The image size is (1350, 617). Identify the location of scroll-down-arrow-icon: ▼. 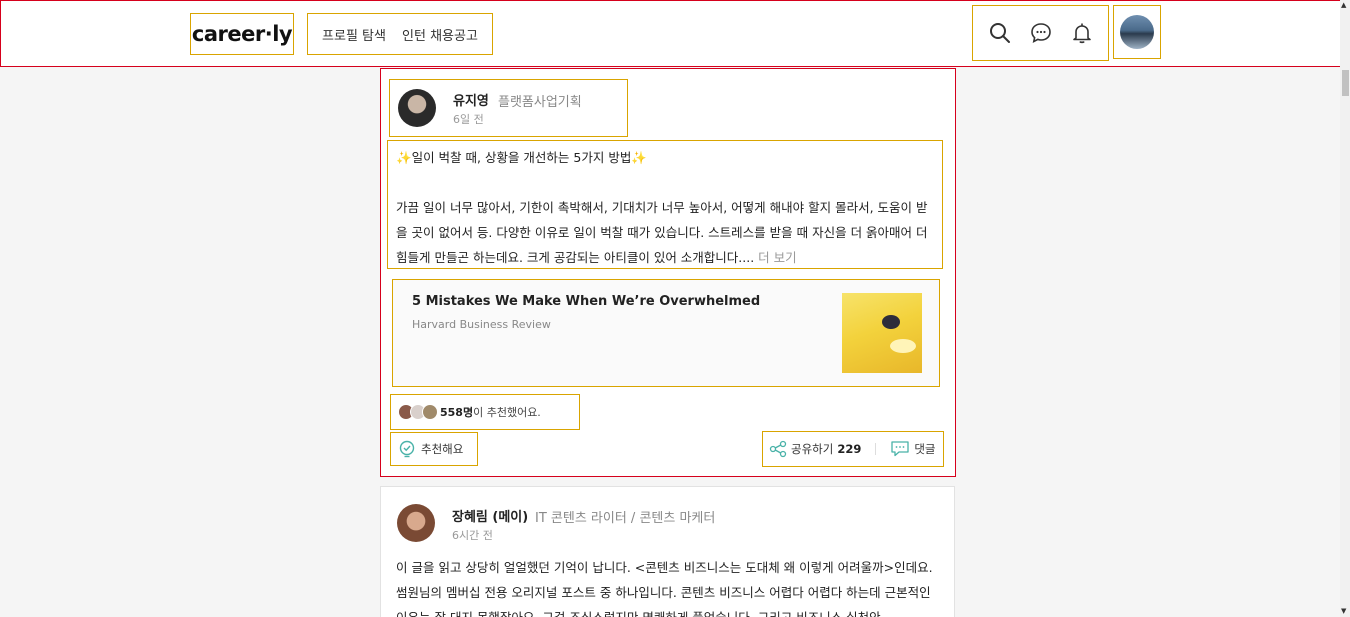
(1343, 611).